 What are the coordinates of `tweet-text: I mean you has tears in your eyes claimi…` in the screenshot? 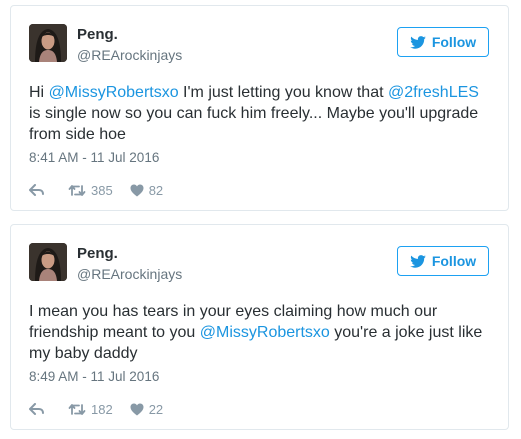 It's located at (260, 332).